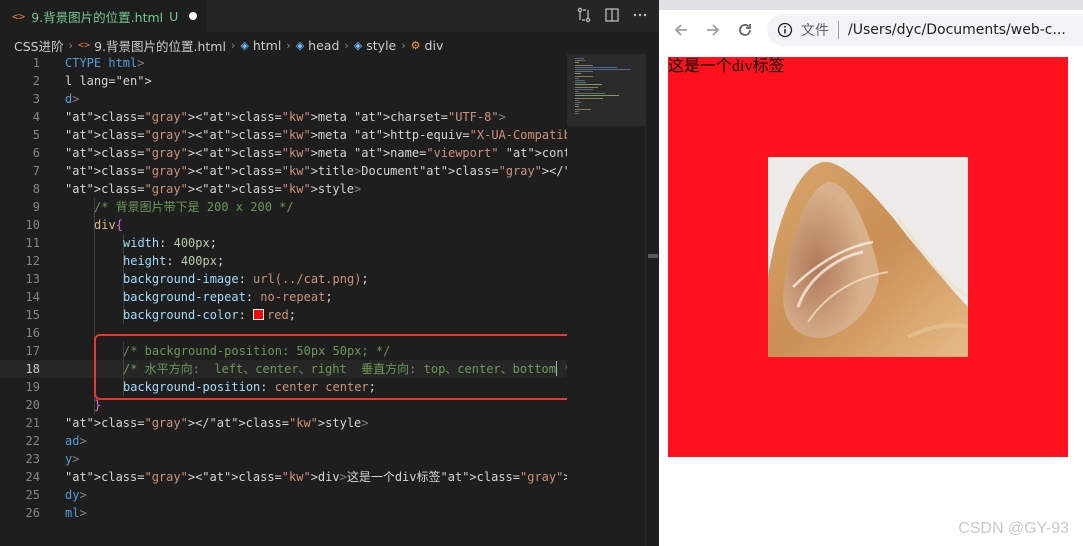  I want to click on url-scheme-label: 文件, so click(815, 31).